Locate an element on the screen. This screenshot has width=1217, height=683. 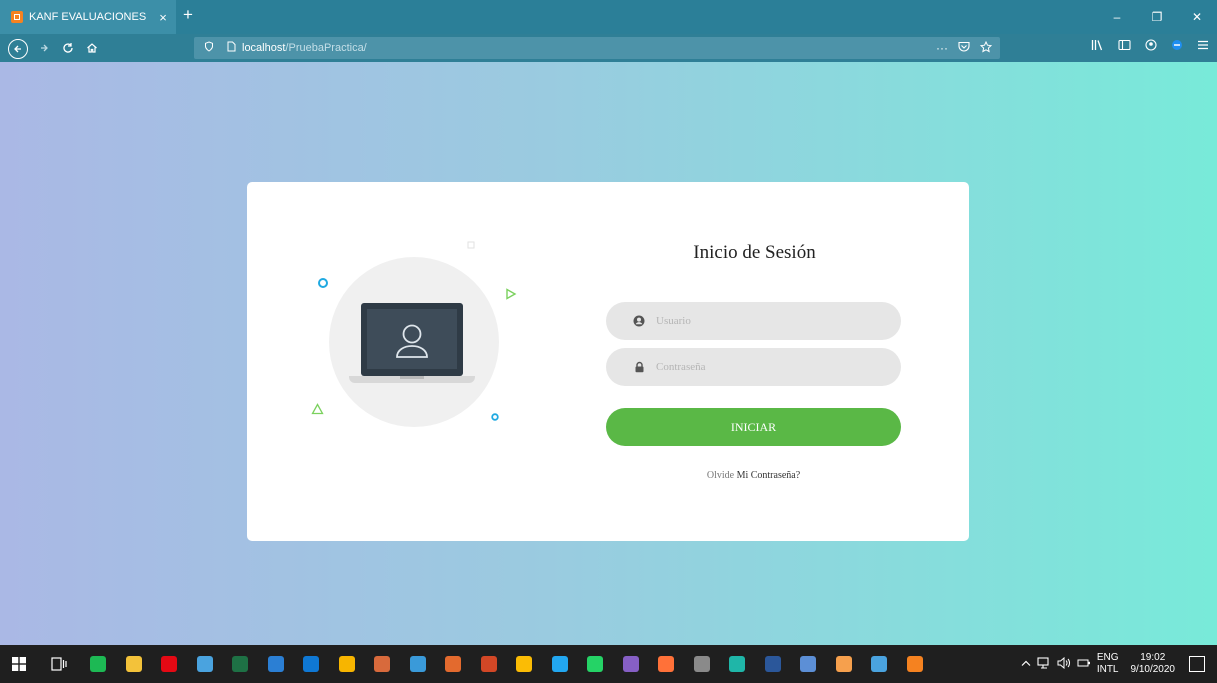
decorative-circle-icon is located at coordinates (323, 283).